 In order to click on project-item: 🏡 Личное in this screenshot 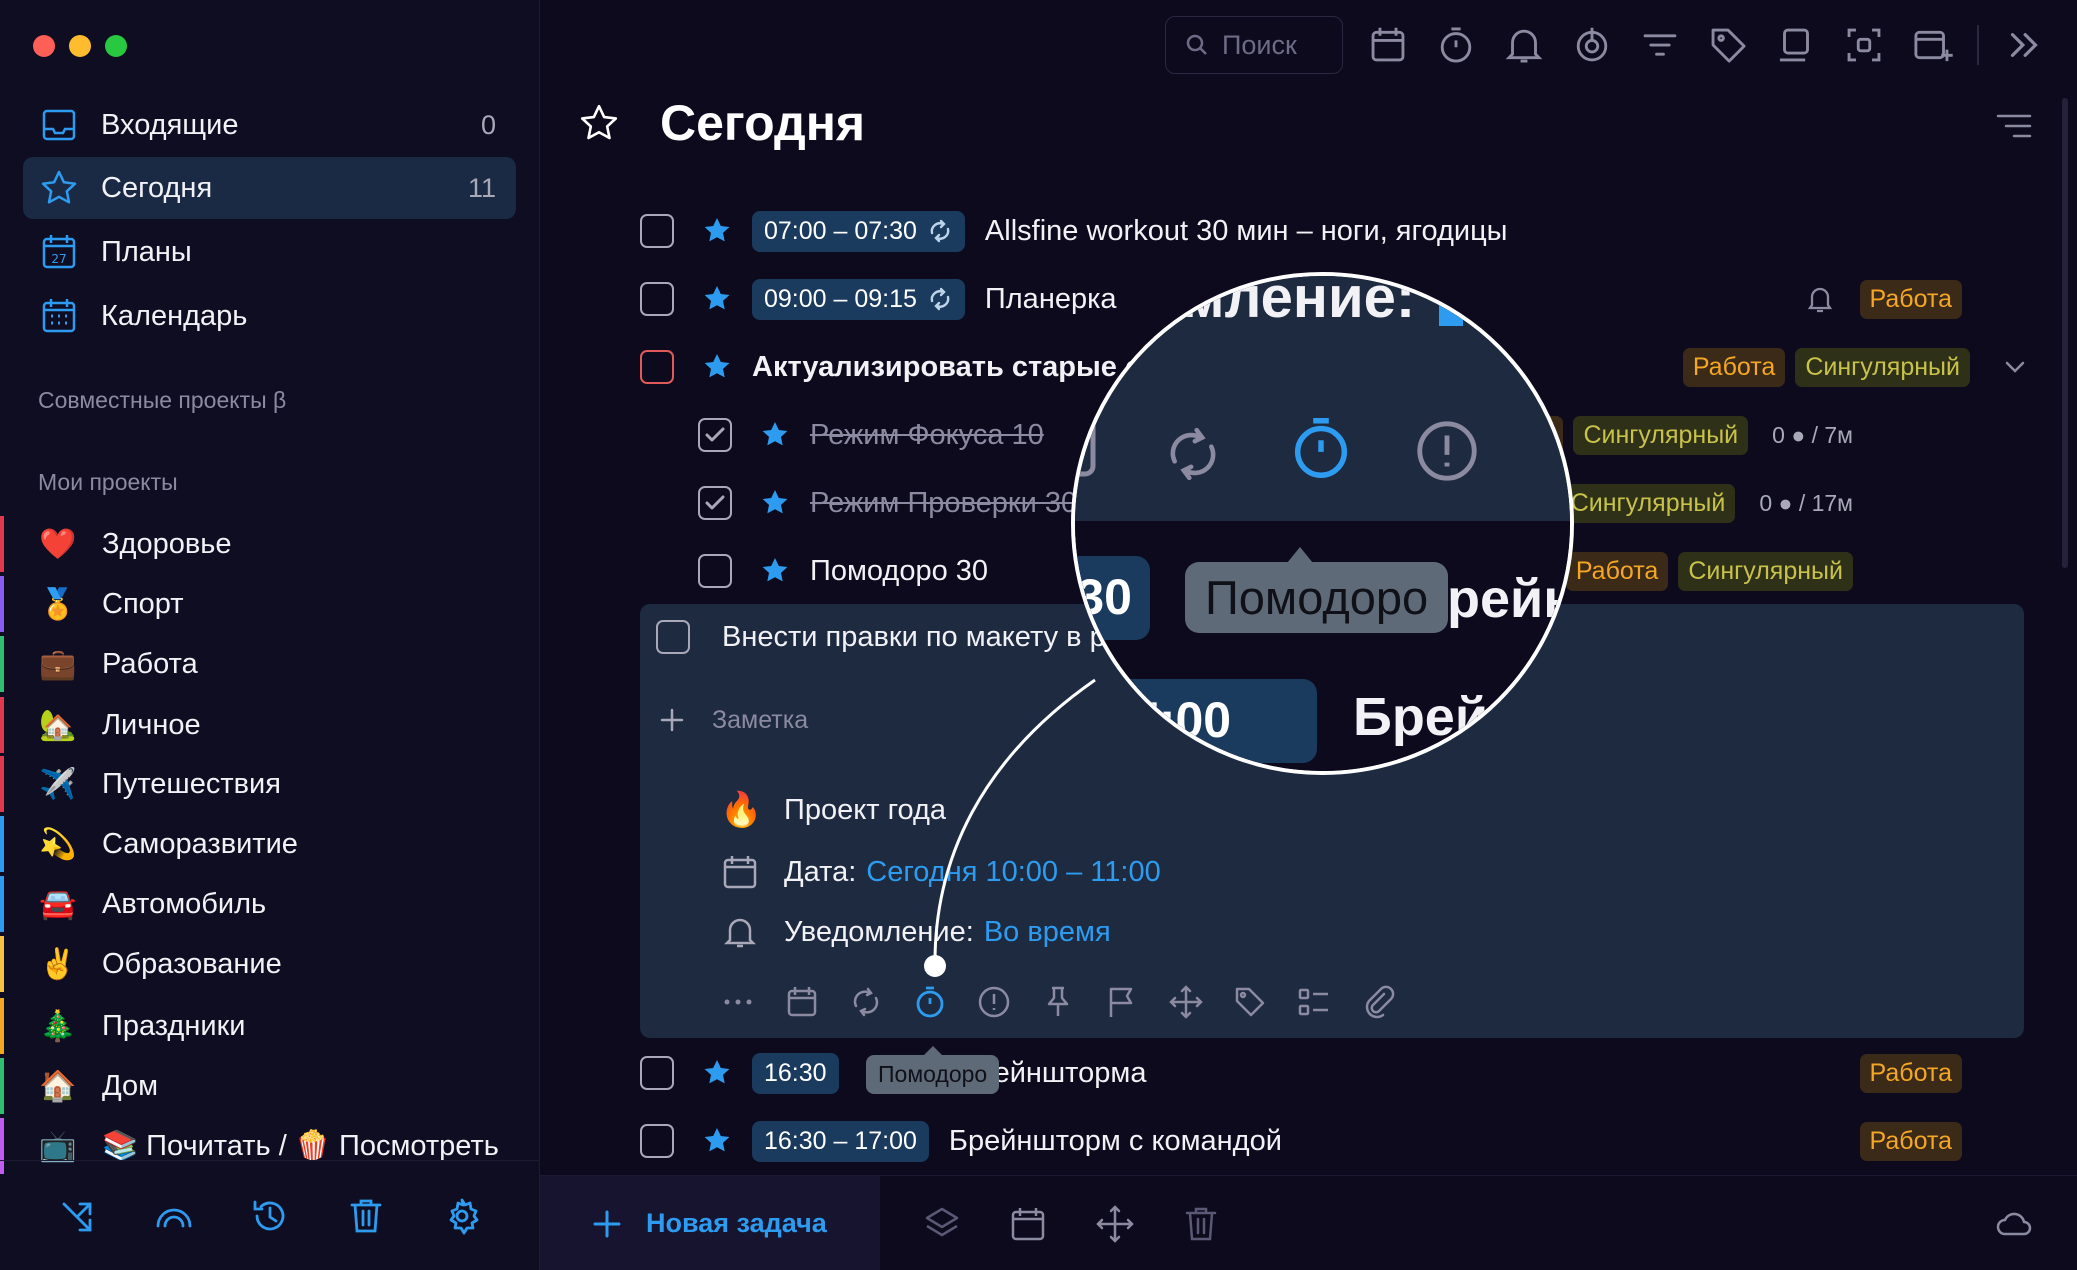, I will do `click(260, 725)`.